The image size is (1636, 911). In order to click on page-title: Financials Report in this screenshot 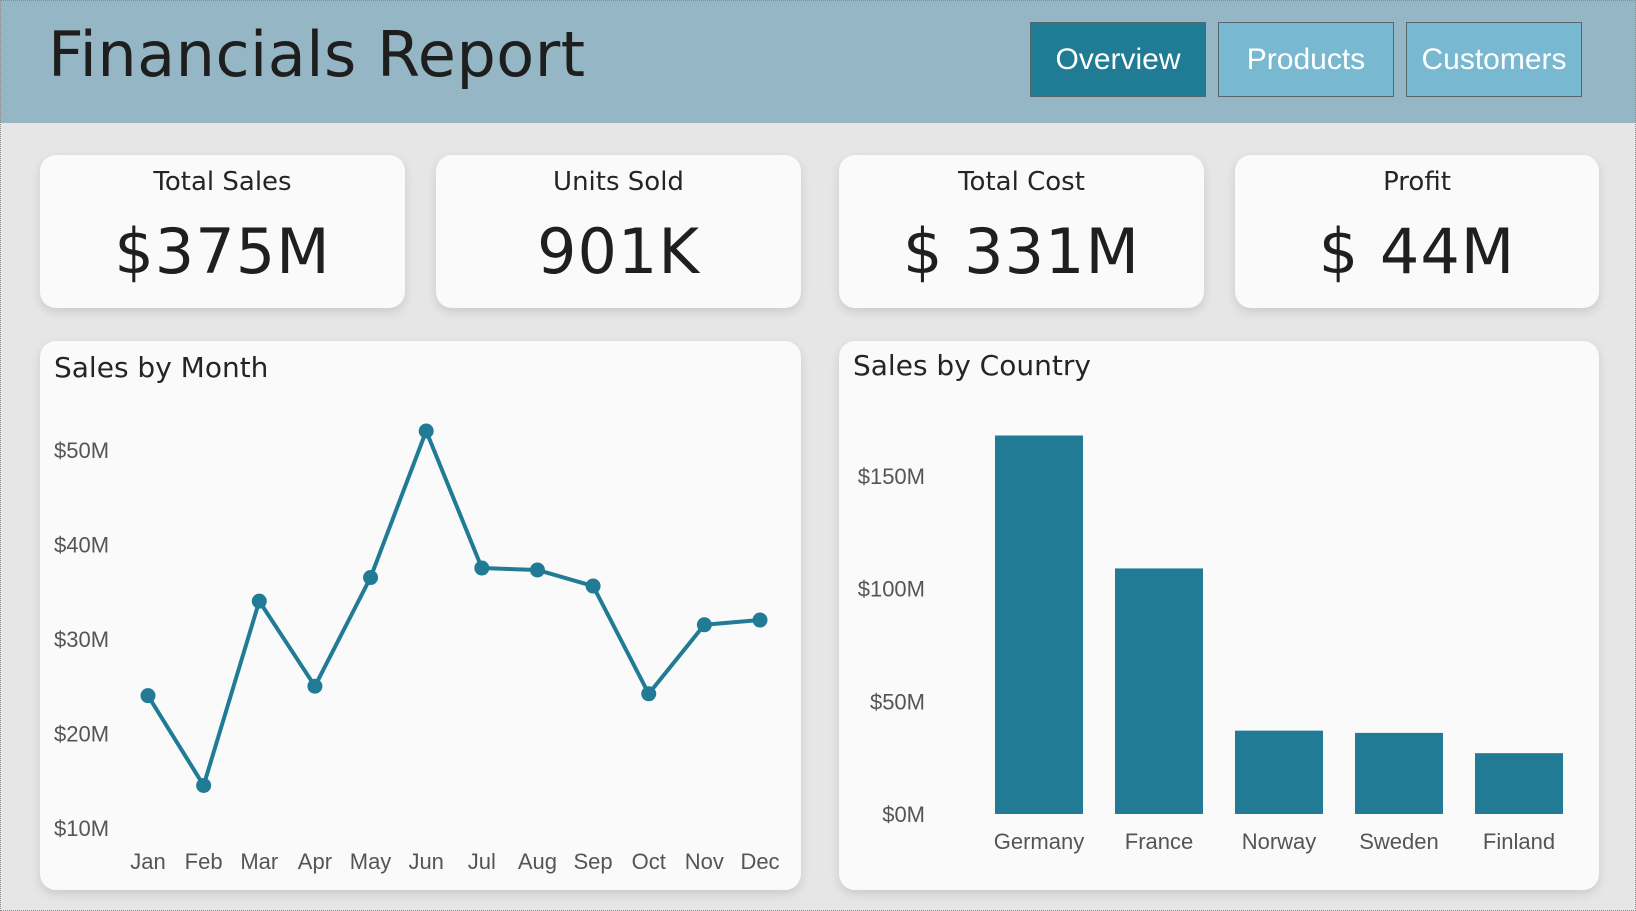, I will do `click(317, 54)`.